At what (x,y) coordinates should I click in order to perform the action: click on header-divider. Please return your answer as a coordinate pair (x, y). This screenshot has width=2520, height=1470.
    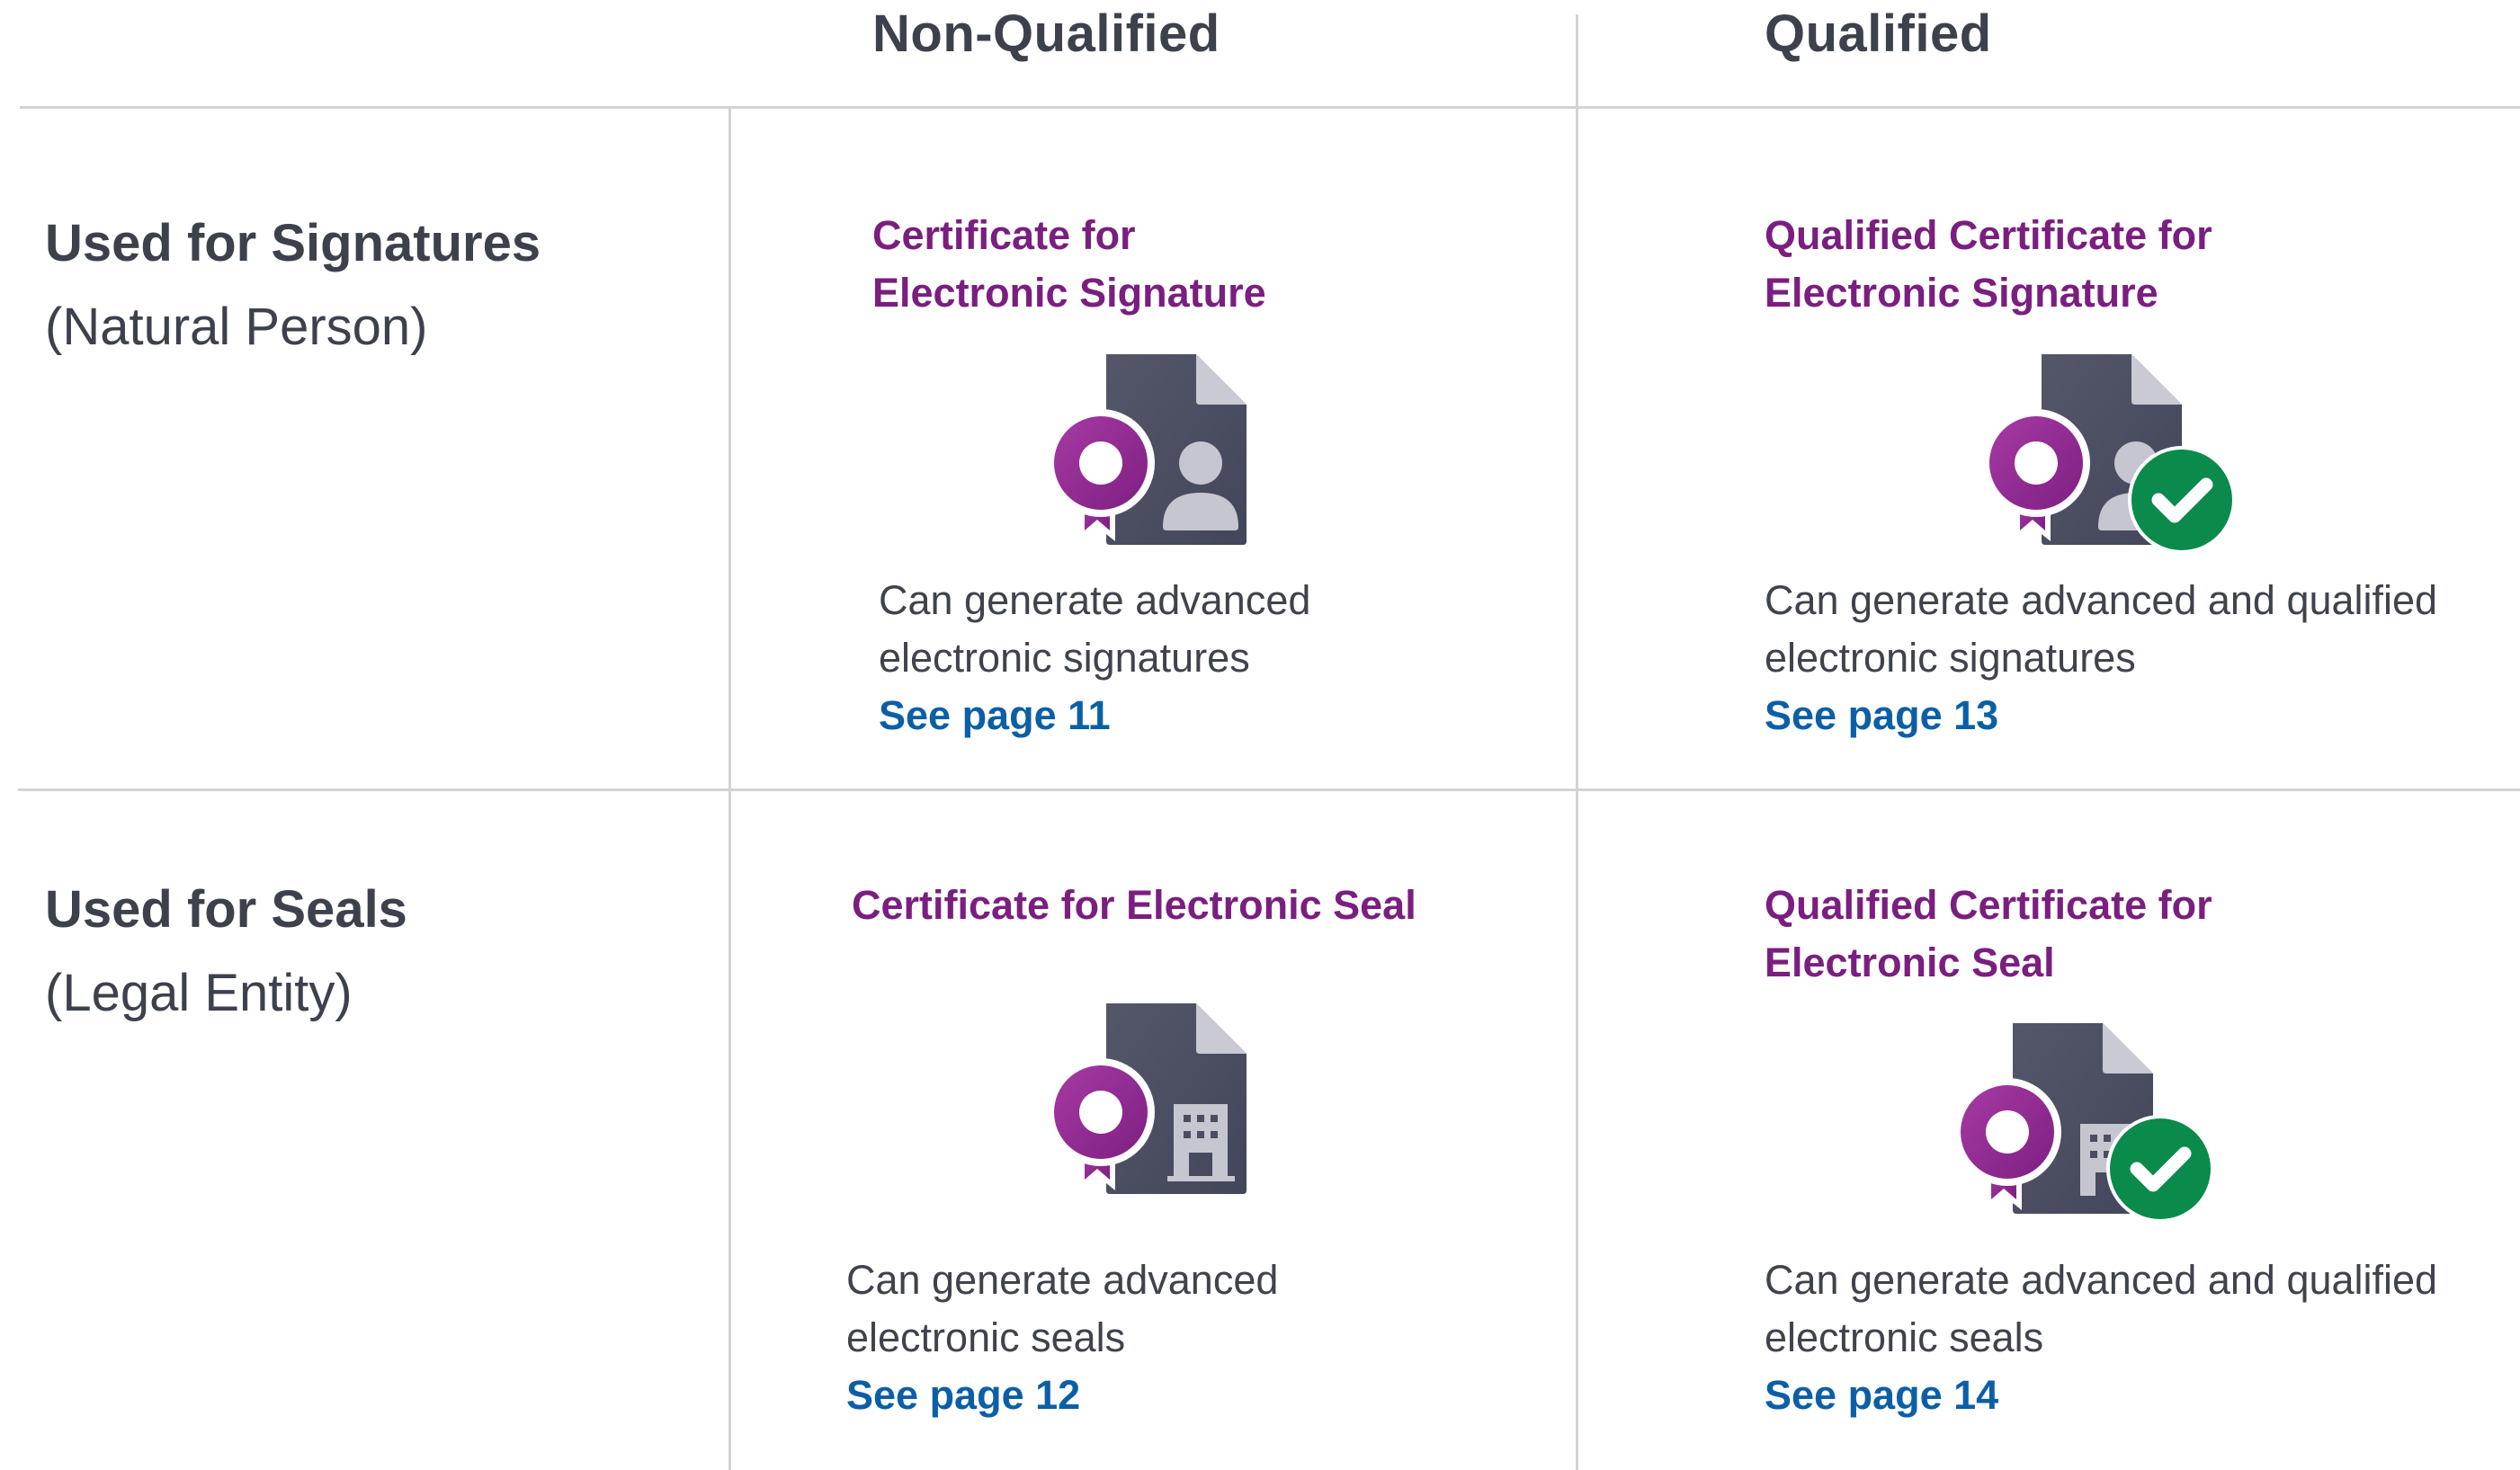
    Looking at the image, I should click on (1270, 107).